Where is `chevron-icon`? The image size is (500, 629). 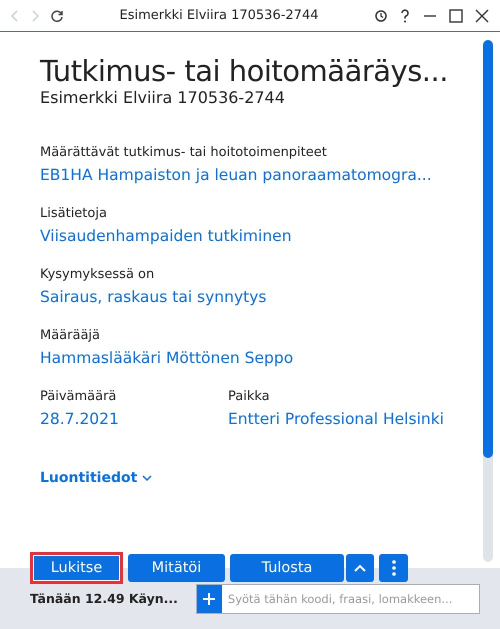
chevron-icon is located at coordinates (147, 478).